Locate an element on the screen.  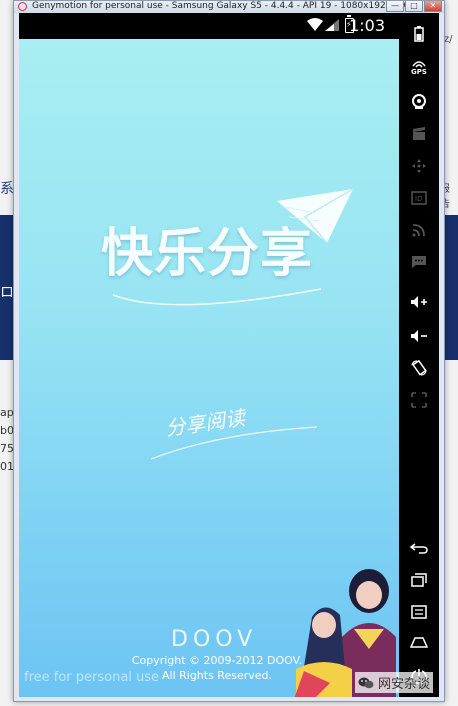
battery-widget-button is located at coordinates (419, 34).